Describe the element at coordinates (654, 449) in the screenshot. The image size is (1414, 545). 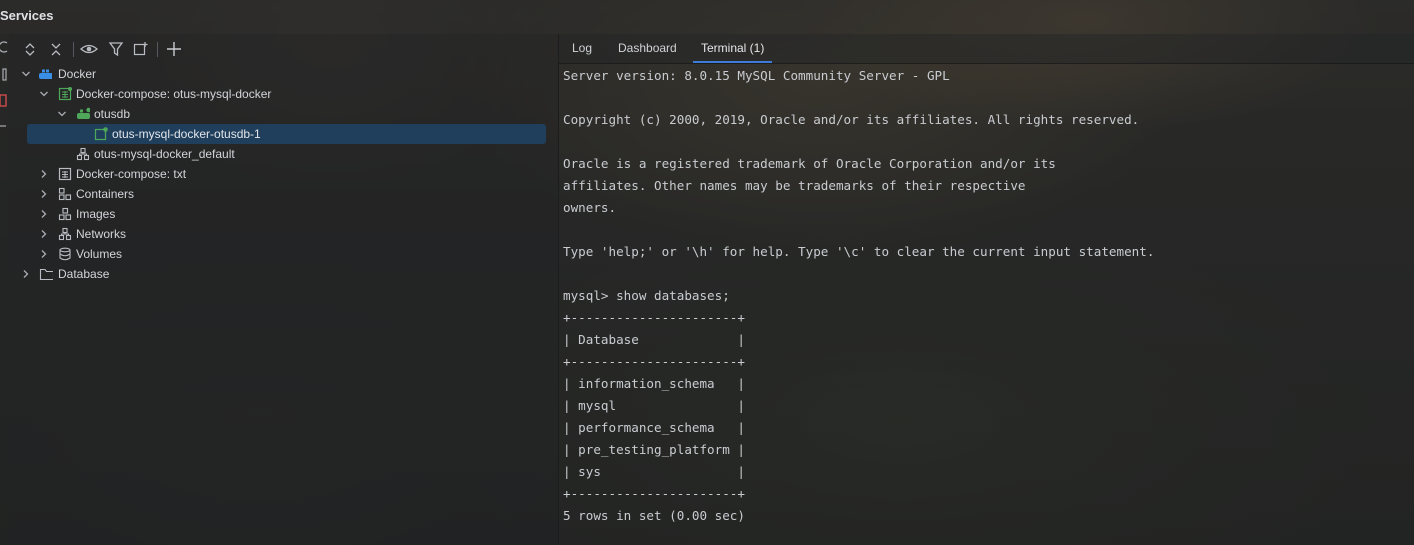
I see `terminal-line: | pre_testing_platform |` at that location.